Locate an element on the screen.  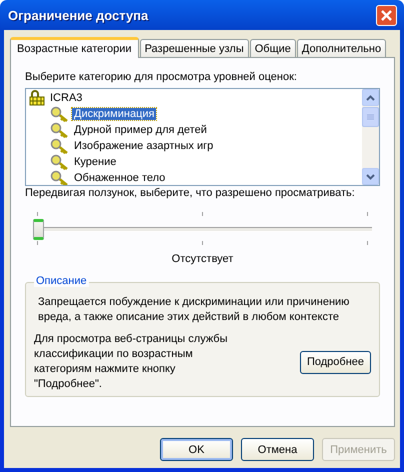
tree-item: Дискриминация is located at coordinates (114, 114).